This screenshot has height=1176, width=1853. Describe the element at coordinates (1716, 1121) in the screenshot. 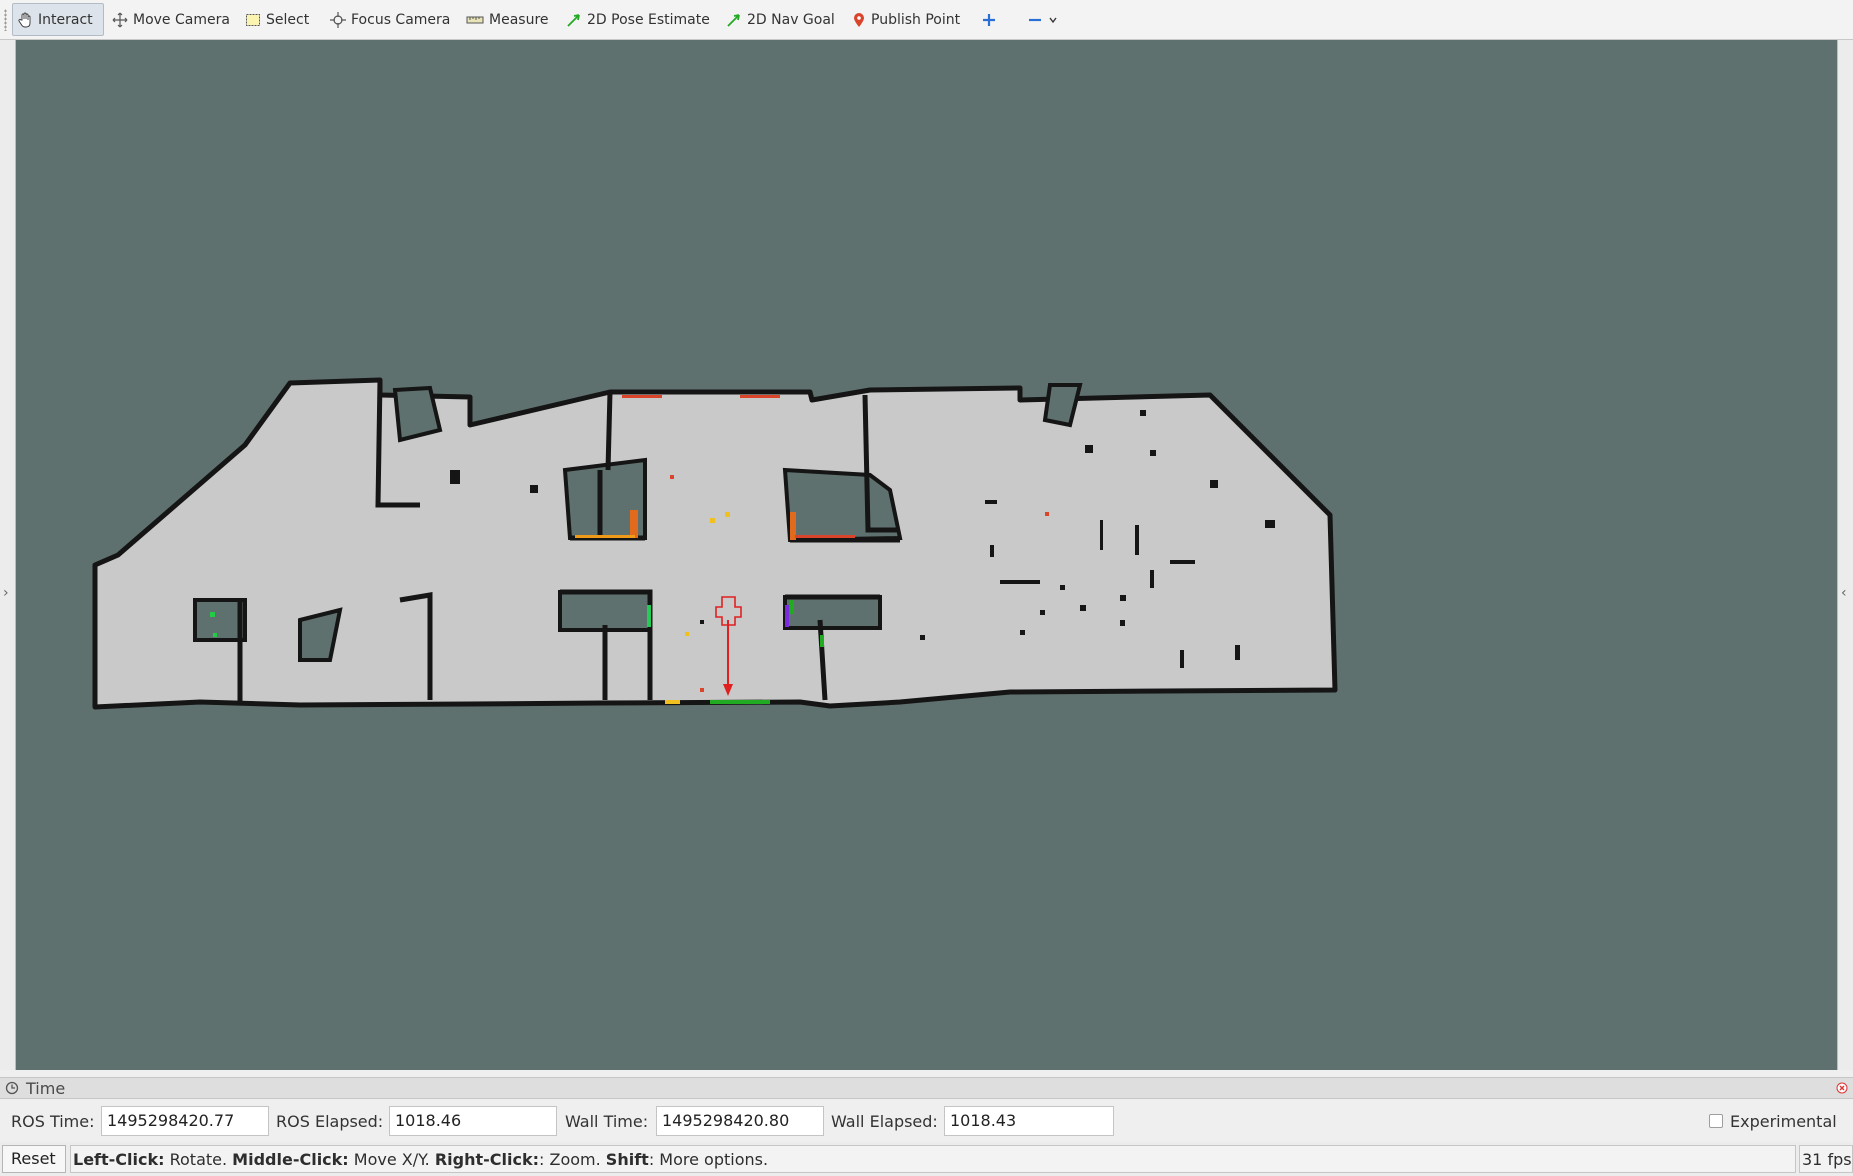

I see `experimental-checkbox` at that location.